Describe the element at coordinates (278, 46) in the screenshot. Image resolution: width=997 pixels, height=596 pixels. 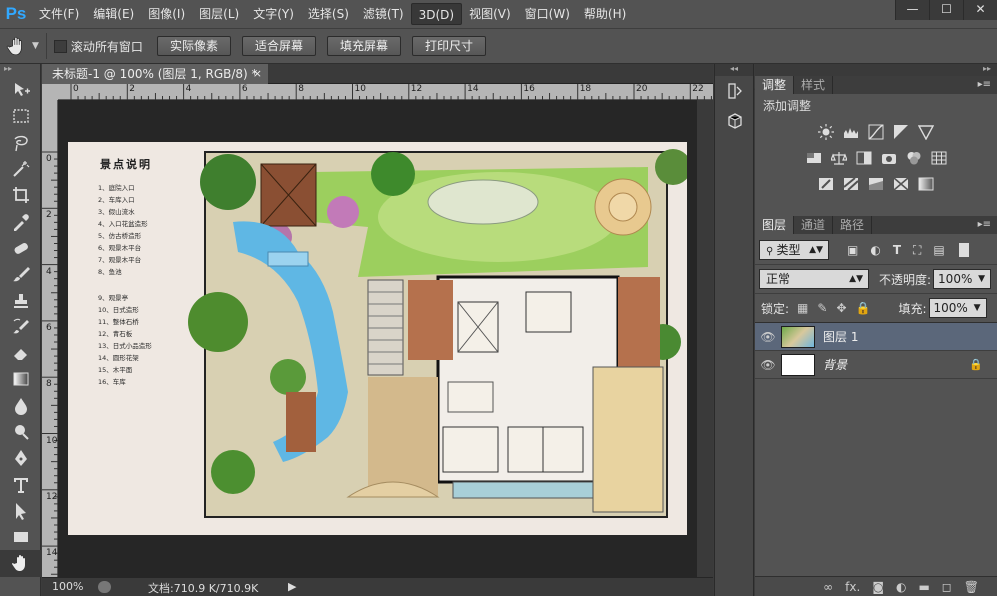
I see `fit-screen-button: 适合屏幕` at that location.